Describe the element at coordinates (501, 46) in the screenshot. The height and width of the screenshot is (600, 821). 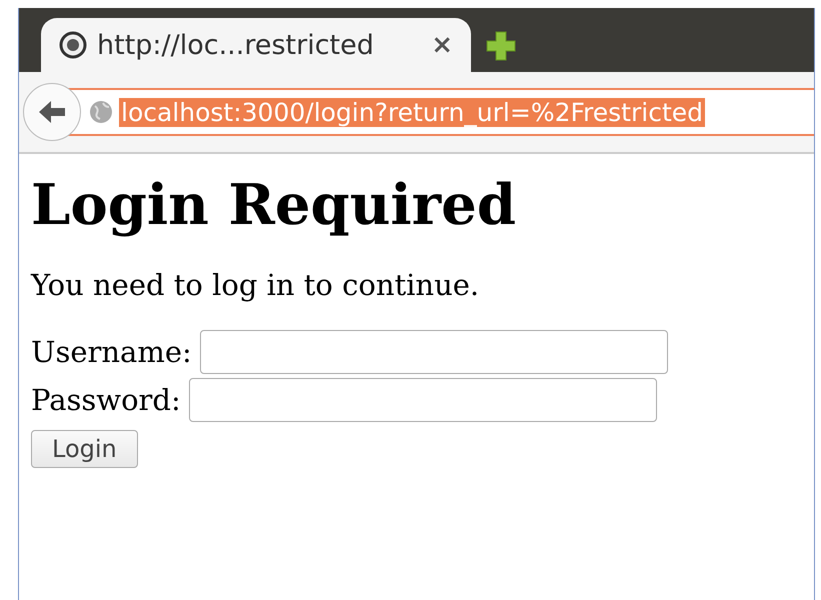
I see `new-tab-icon` at that location.